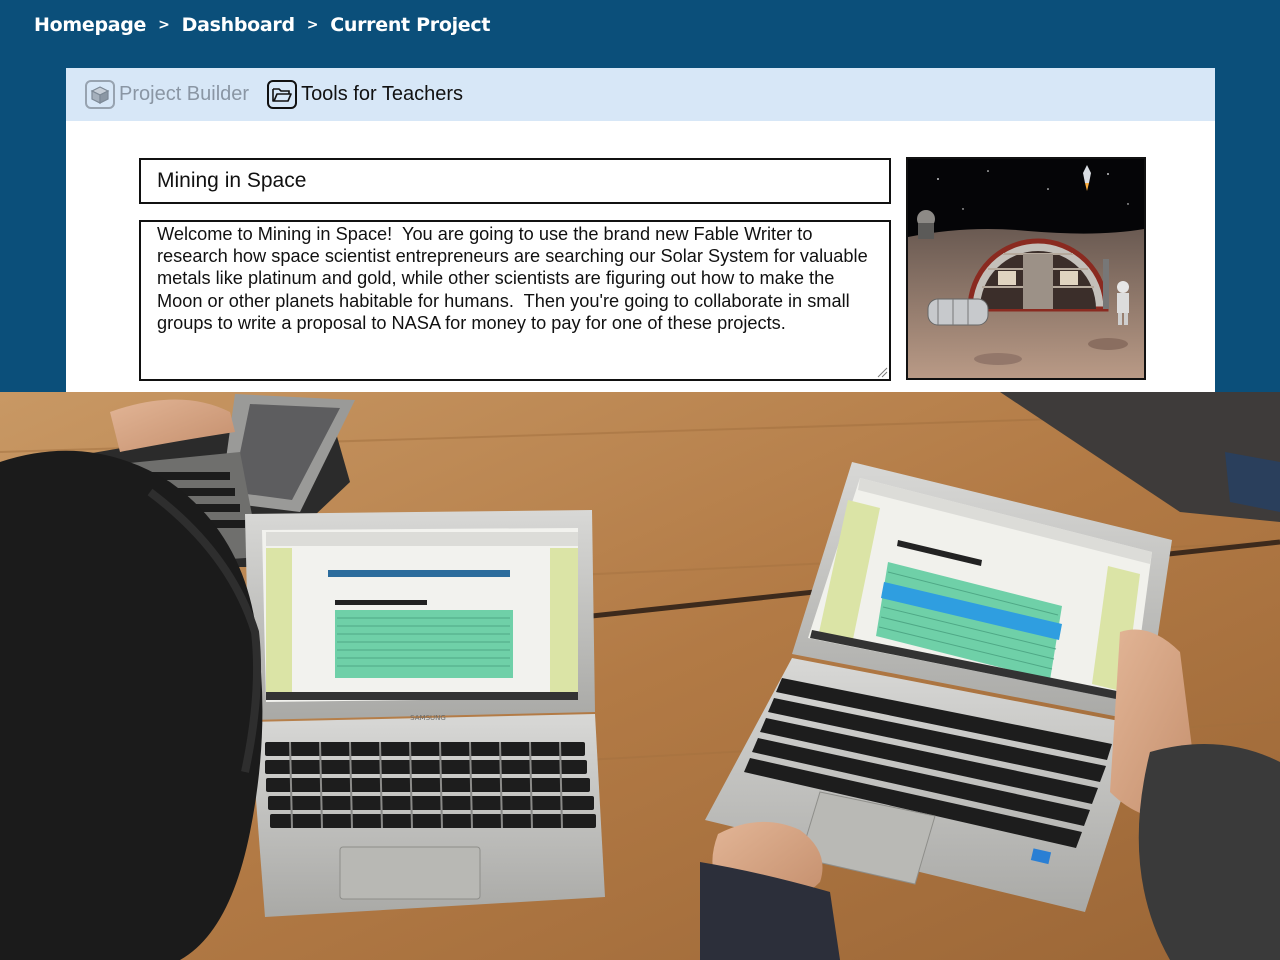 This screenshot has width=1280, height=960. What do you see at coordinates (184, 94) in the screenshot?
I see `tab-project-builder-label: Project Builder` at bounding box center [184, 94].